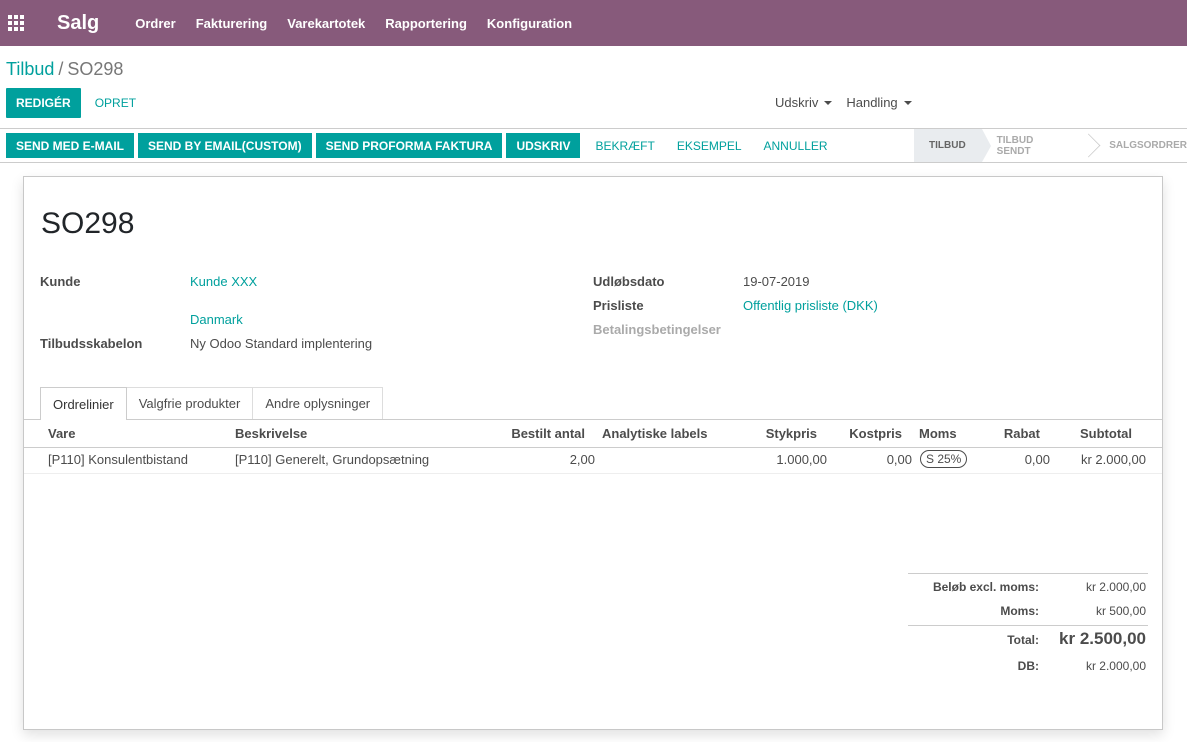 This screenshot has height=742, width=1187. What do you see at coordinates (281, 343) in the screenshot?
I see `template-value: Ny Odoo Standard implentering` at bounding box center [281, 343].